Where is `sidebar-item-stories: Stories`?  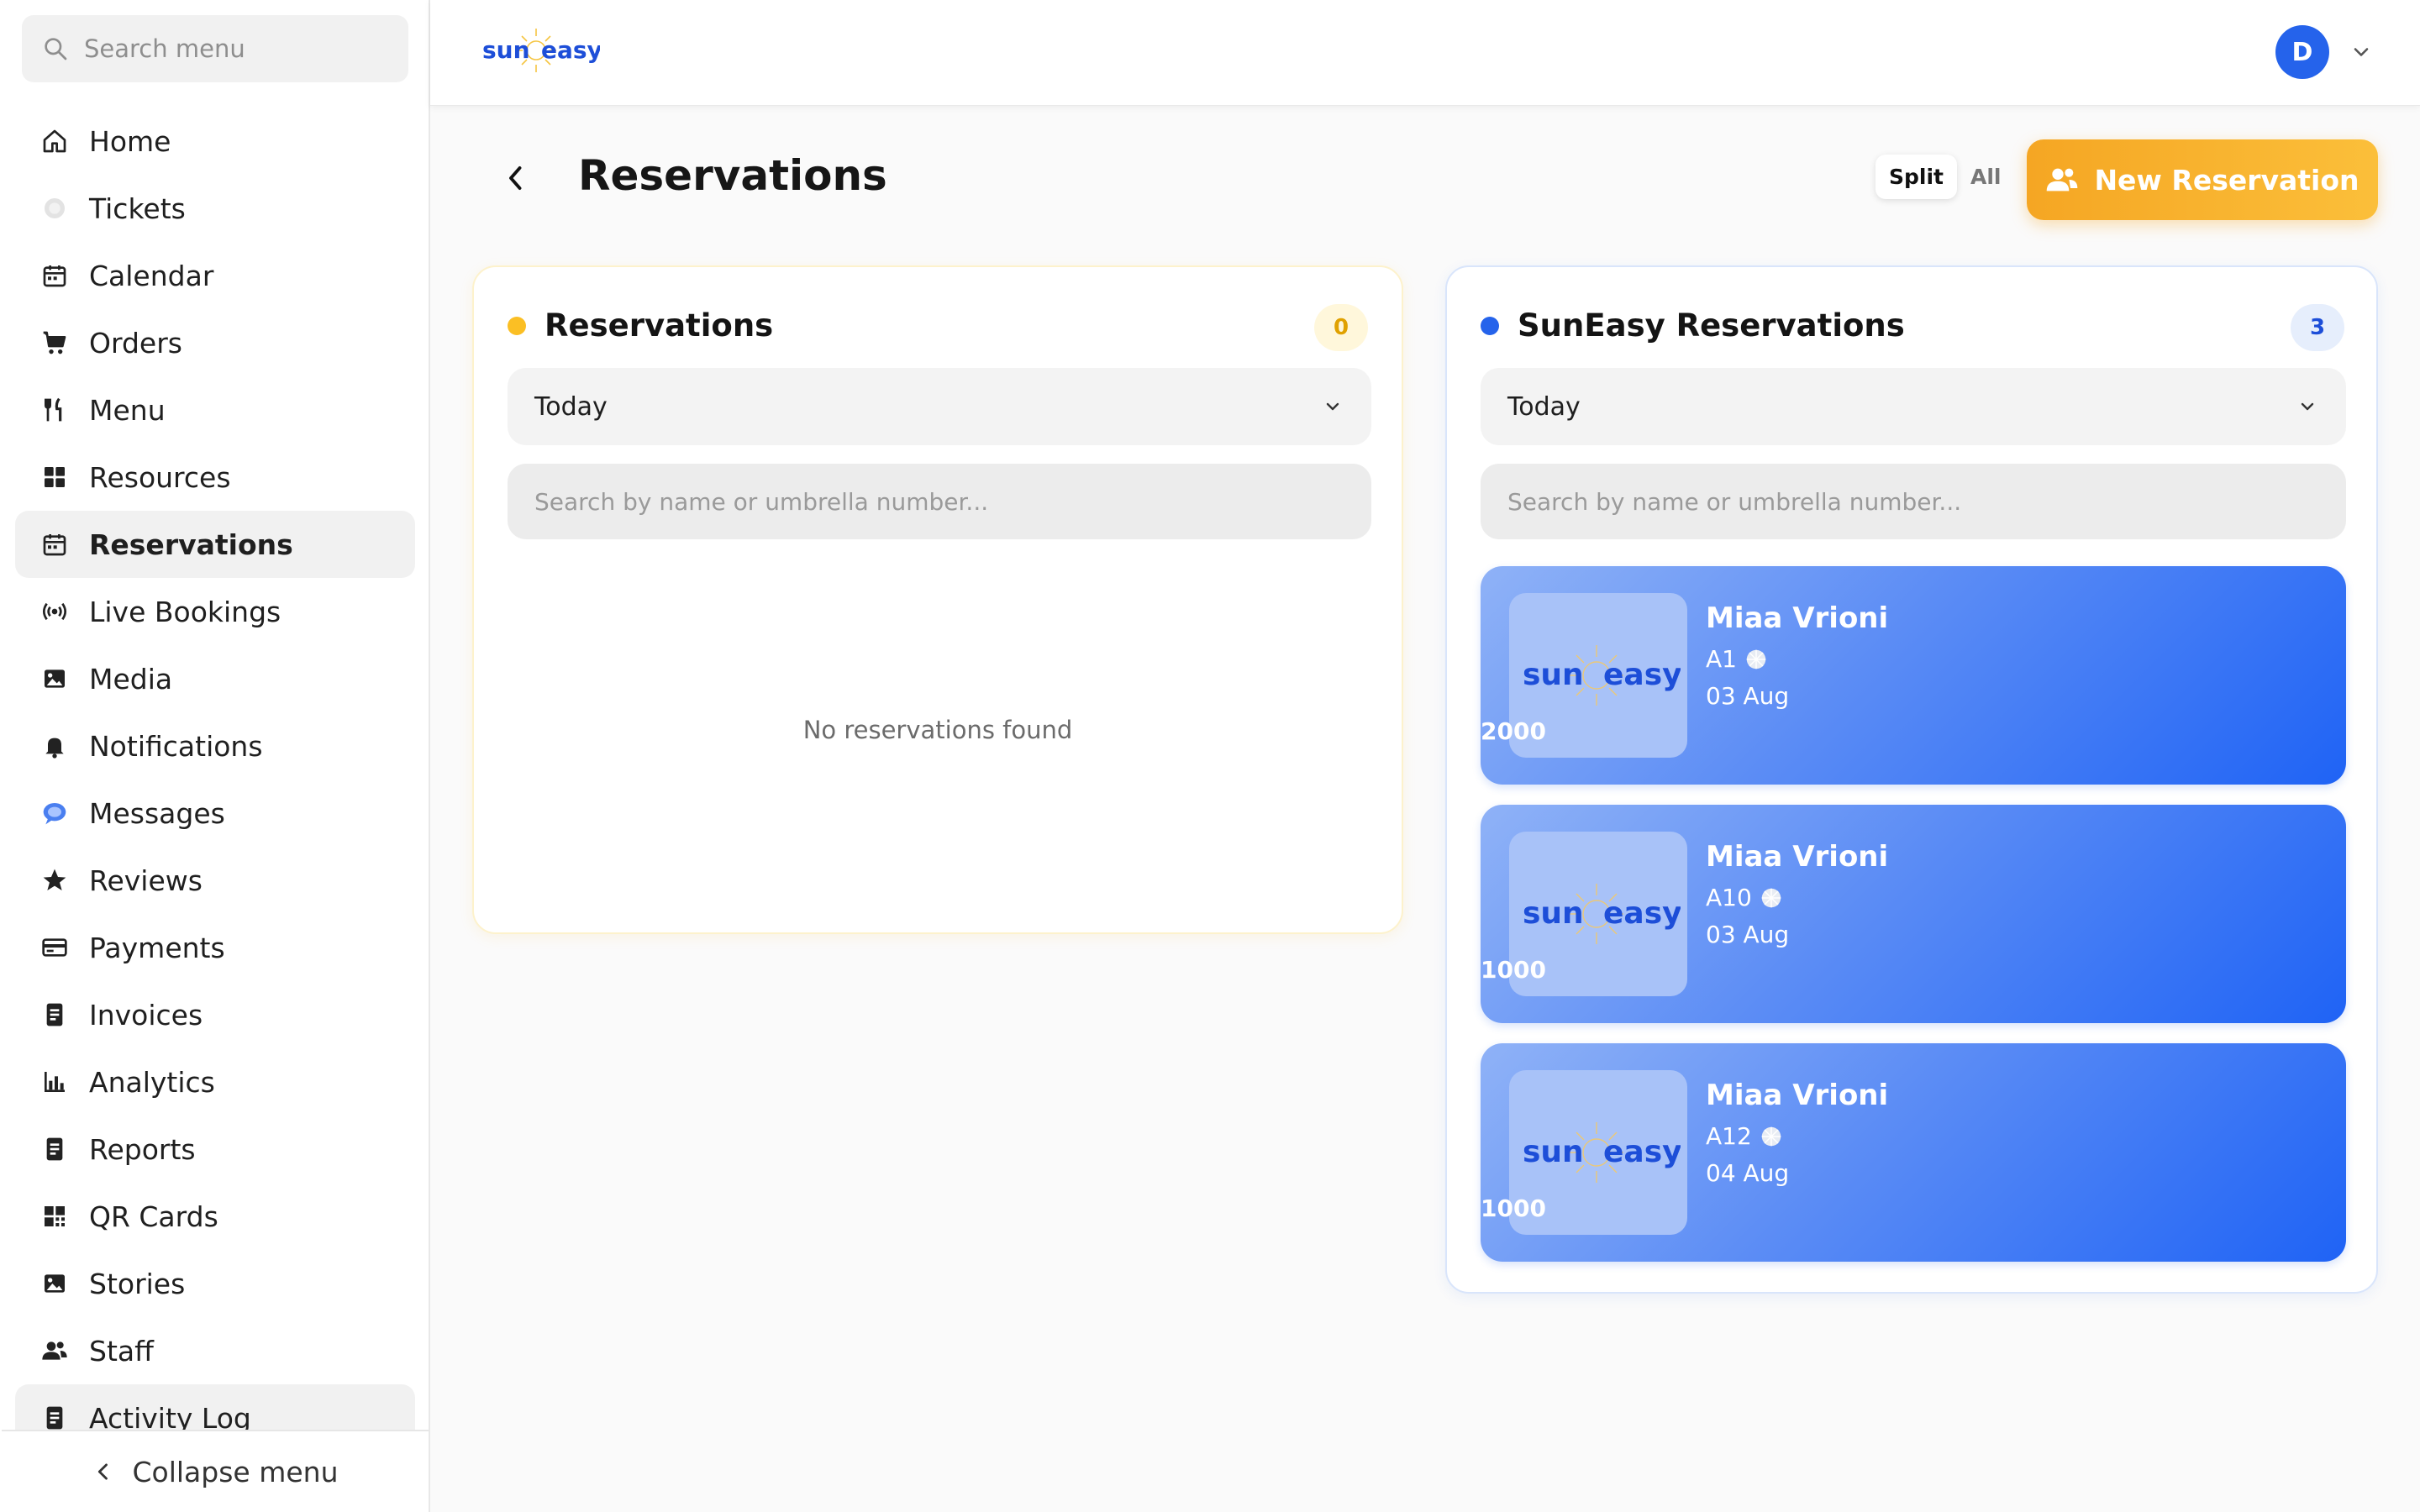
sidebar-item-stories: Stories is located at coordinates (215, 1283).